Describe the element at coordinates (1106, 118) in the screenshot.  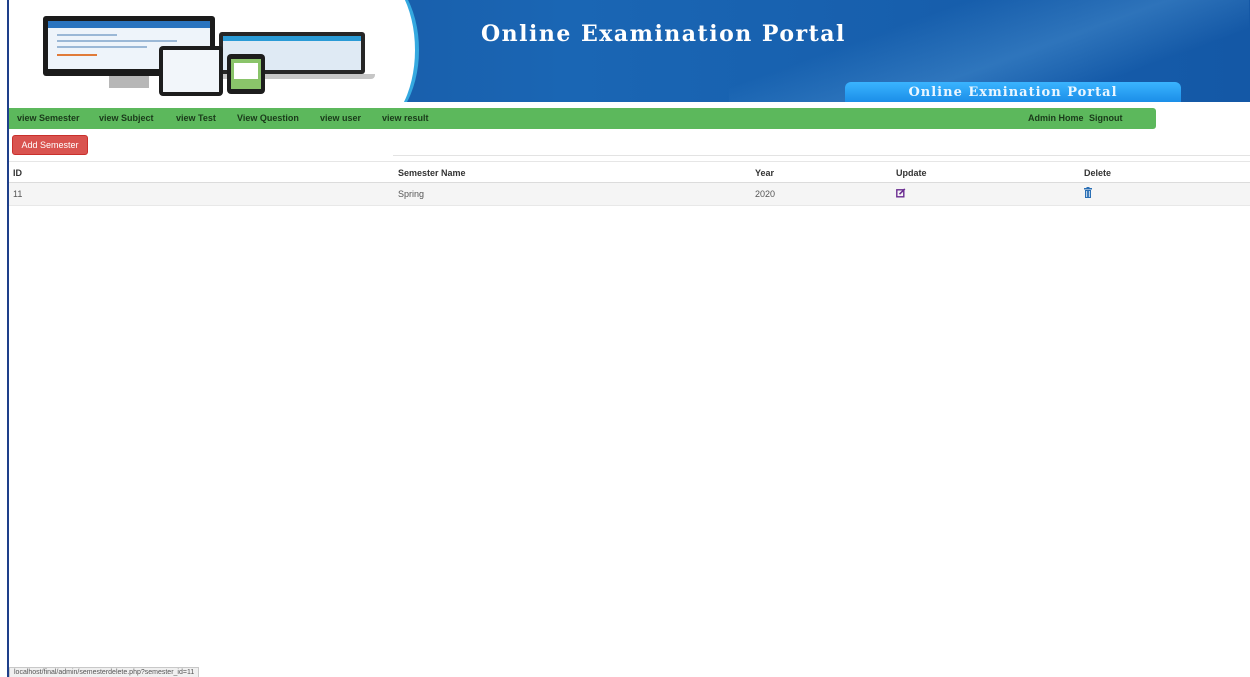
I see `nav-signout: Signout` at that location.